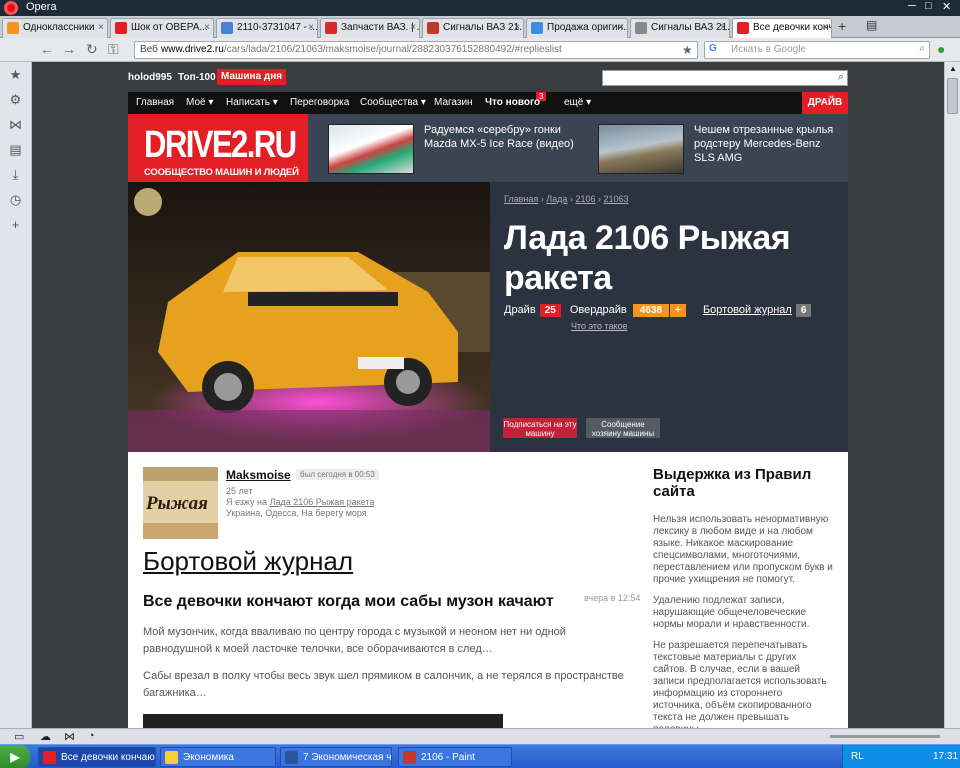 This screenshot has height=768, width=960. What do you see at coordinates (218, 757) in the screenshot?
I see `taskbar-item: Экономика` at bounding box center [218, 757].